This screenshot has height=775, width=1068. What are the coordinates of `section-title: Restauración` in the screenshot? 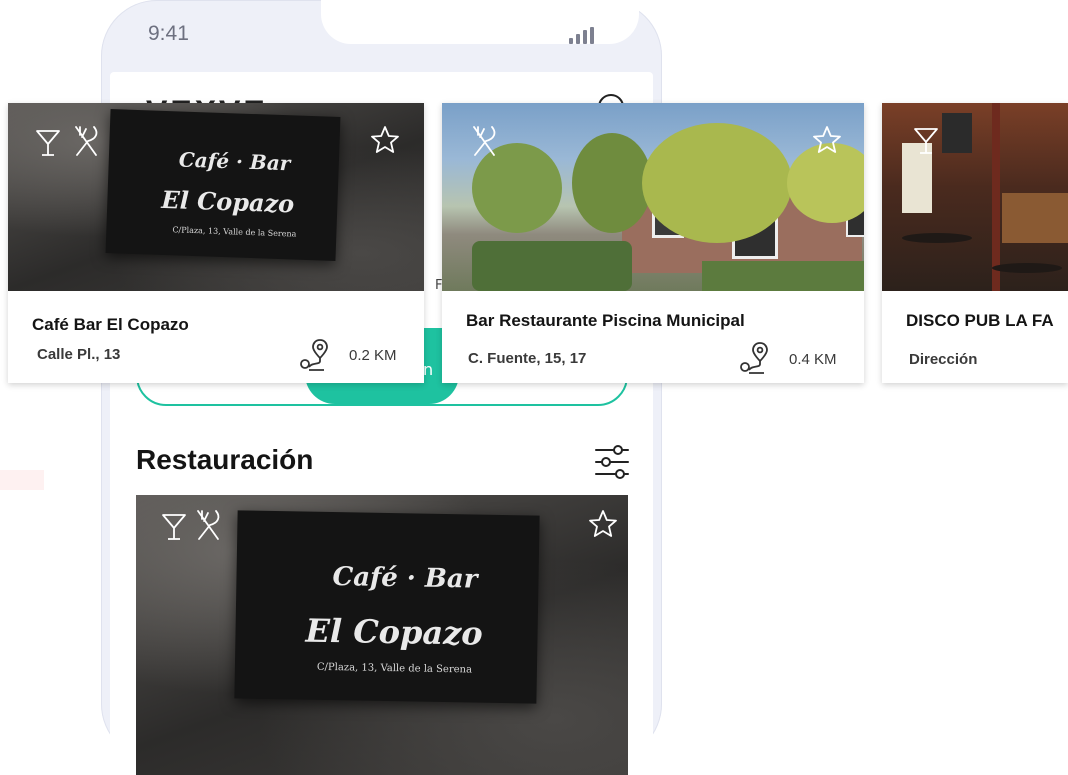 It's located at (225, 459).